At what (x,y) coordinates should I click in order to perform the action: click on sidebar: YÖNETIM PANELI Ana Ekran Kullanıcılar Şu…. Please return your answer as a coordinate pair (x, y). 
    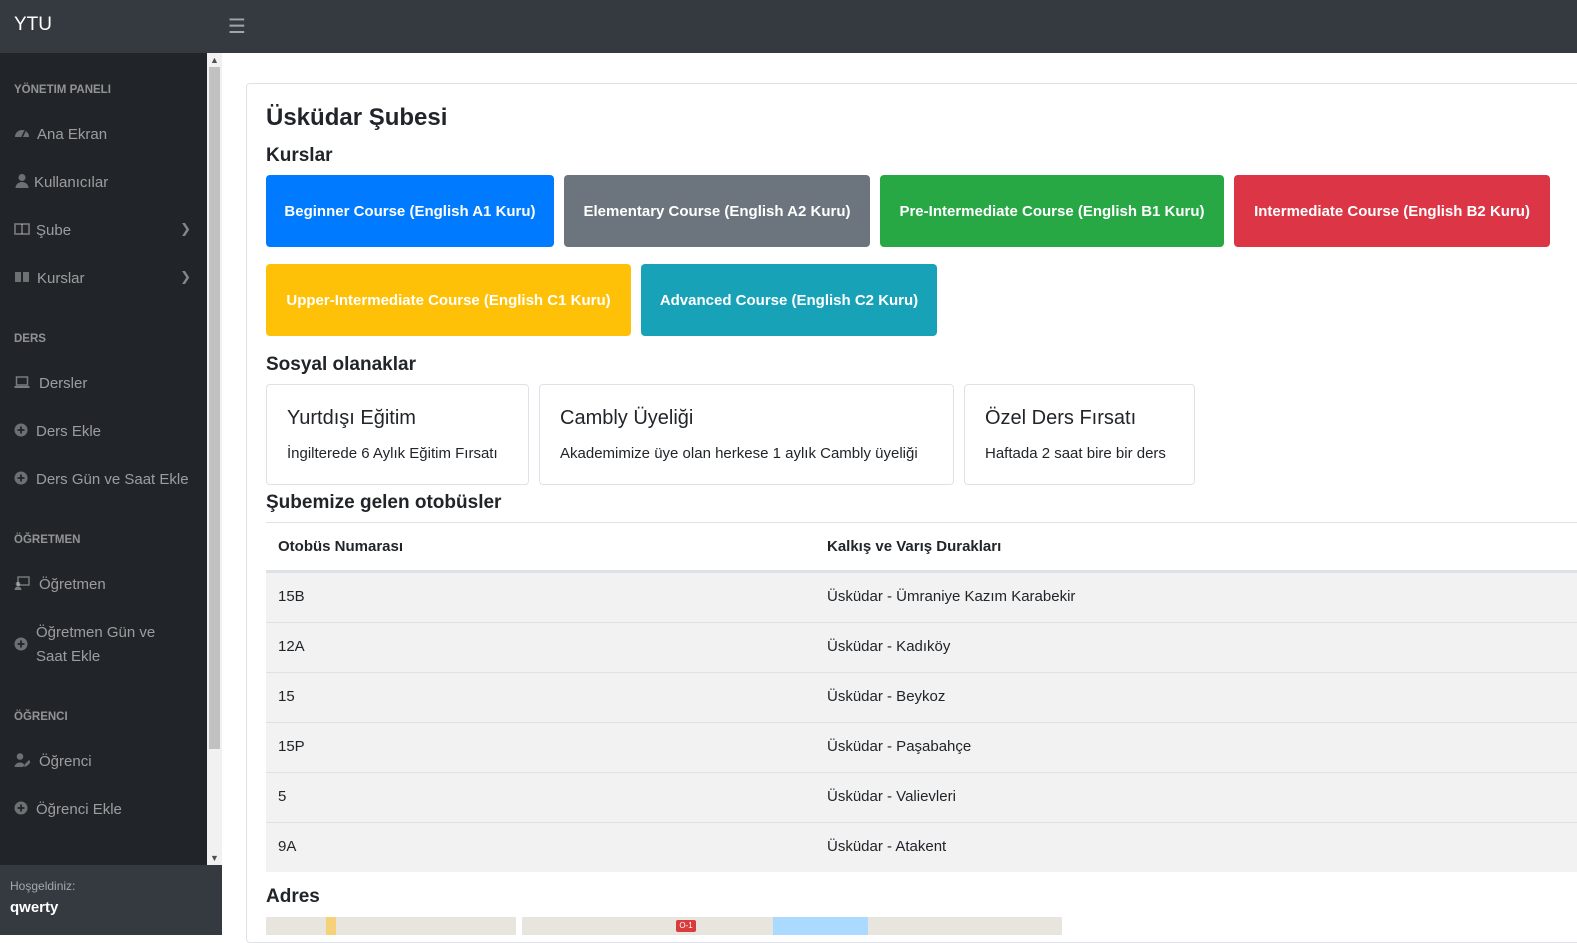
    Looking at the image, I should click on (103, 459).